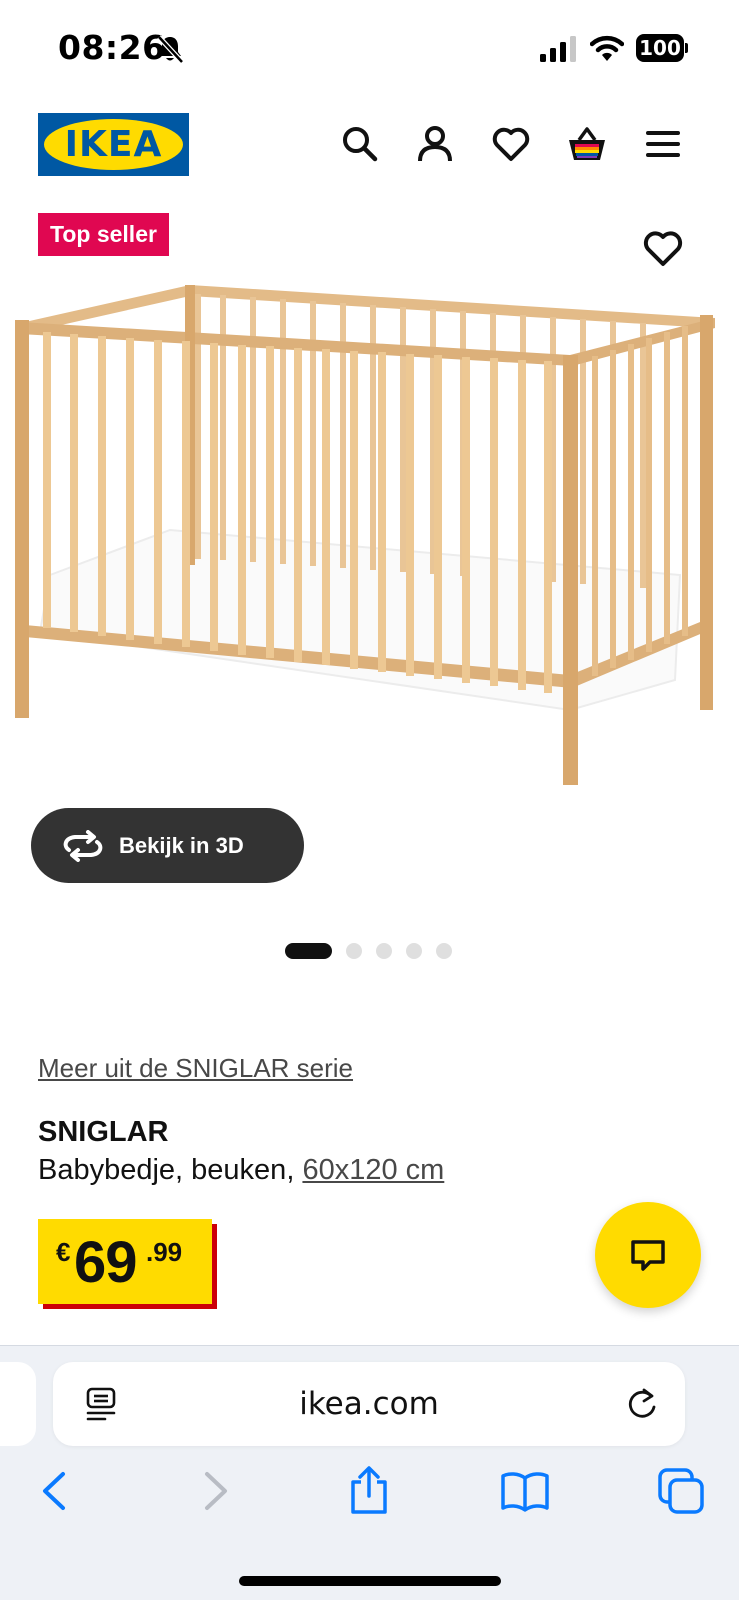 The width and height of the screenshot is (739, 1600). I want to click on price-decimals: .99, so click(164, 1252).